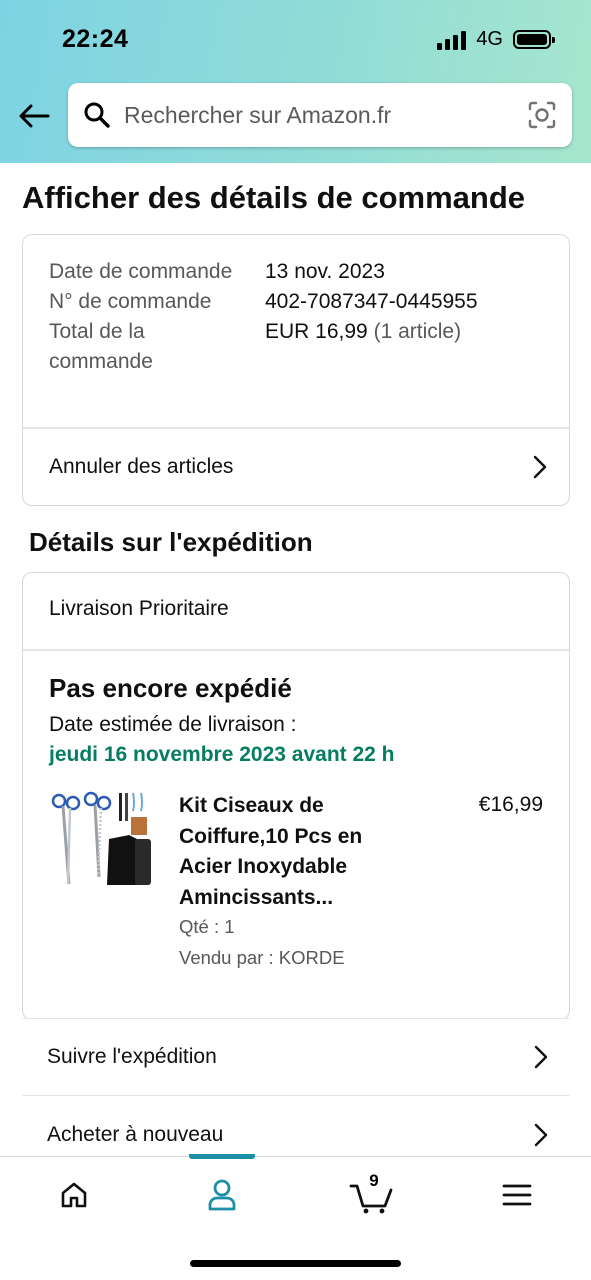  I want to click on buy-again-label: Acheter à nouveau, so click(135, 1134).